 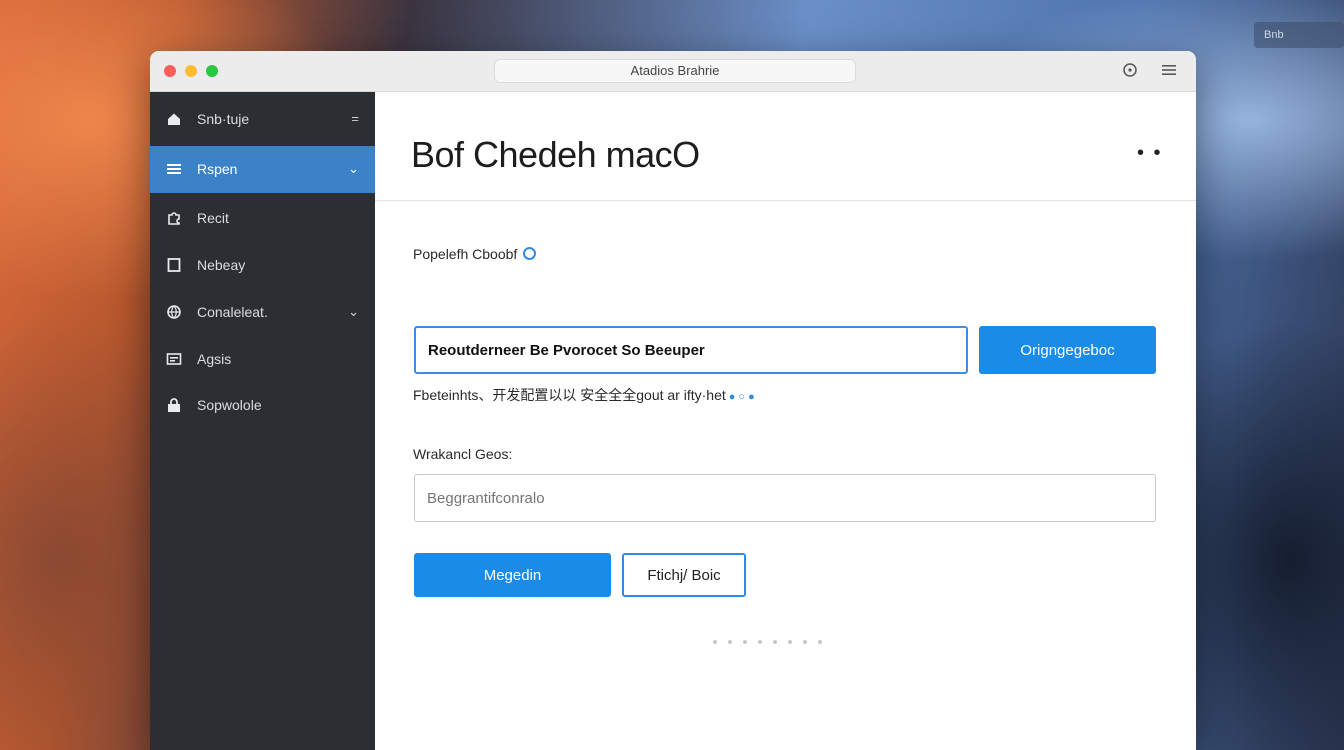 What do you see at coordinates (214, 359) in the screenshot?
I see `sidebar-item-label: Agsis` at bounding box center [214, 359].